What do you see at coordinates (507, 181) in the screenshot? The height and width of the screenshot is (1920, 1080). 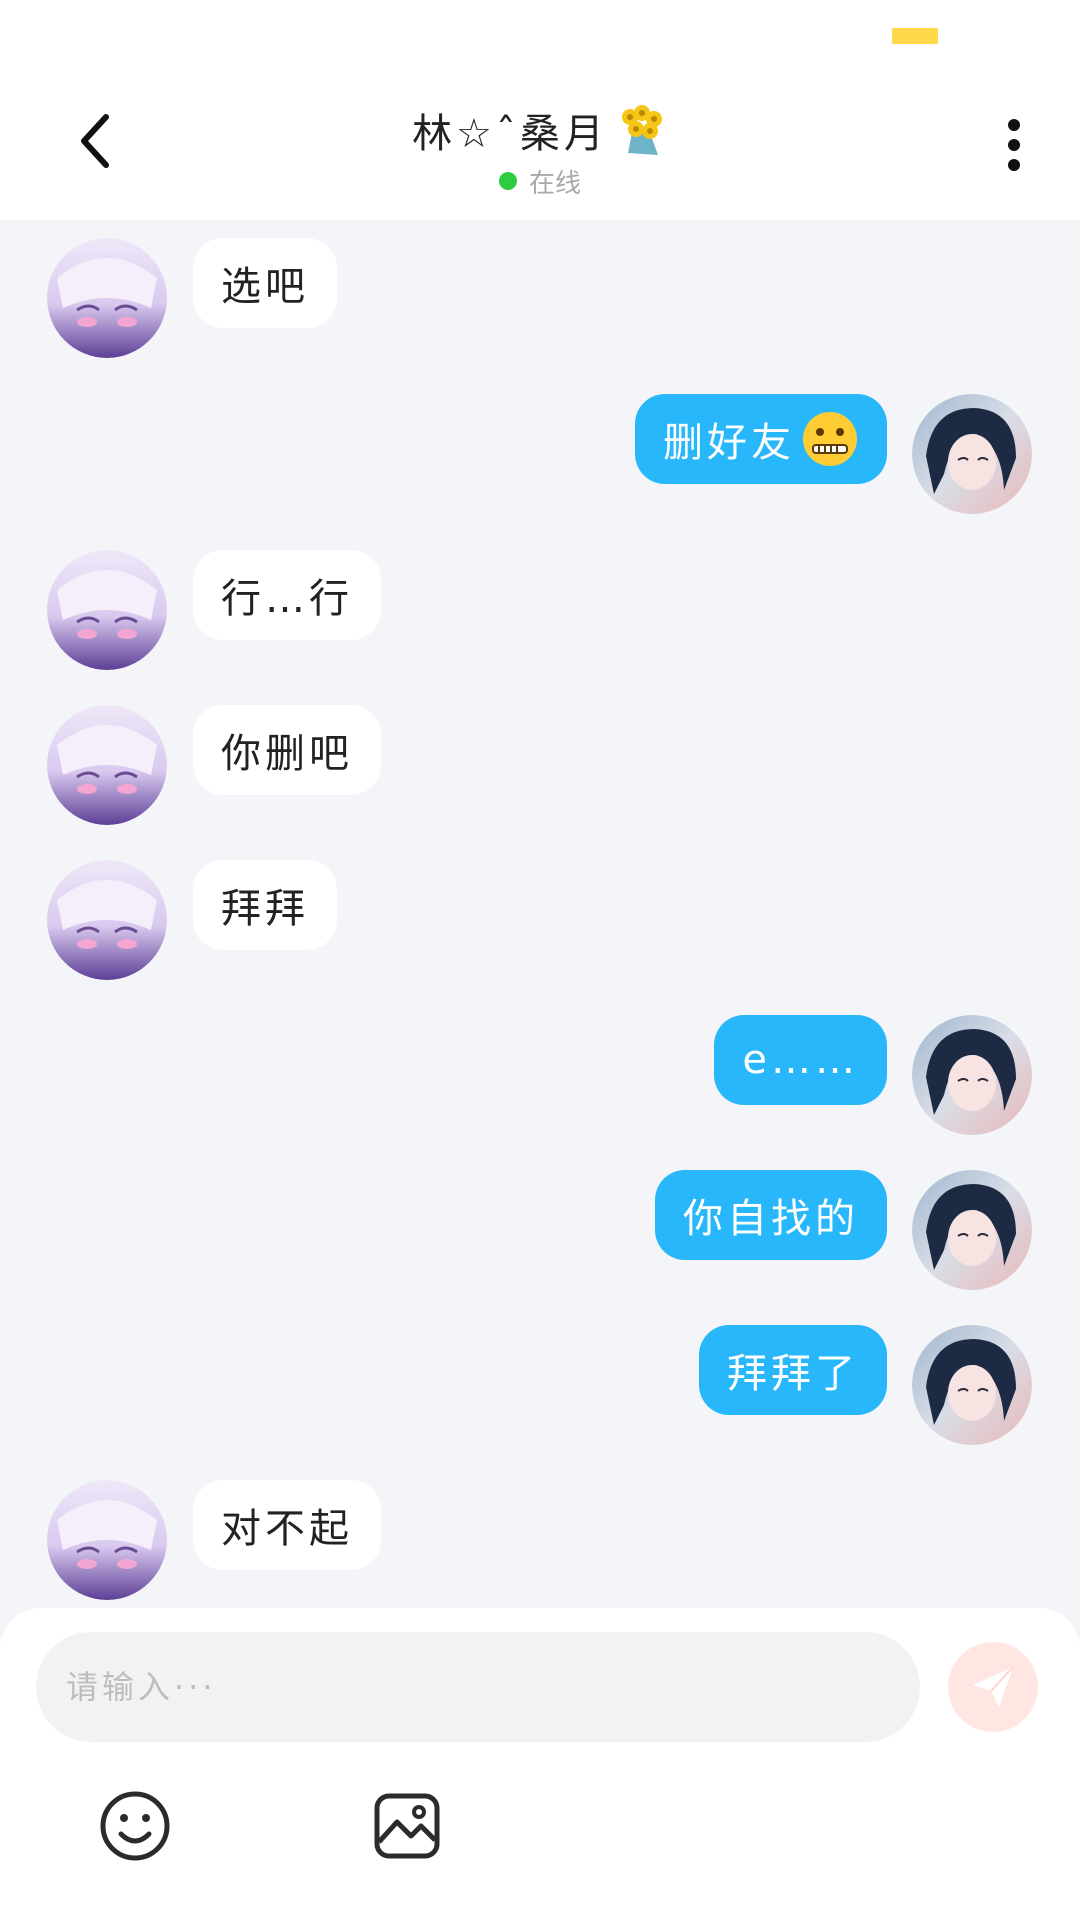 I see `online-indicator` at bounding box center [507, 181].